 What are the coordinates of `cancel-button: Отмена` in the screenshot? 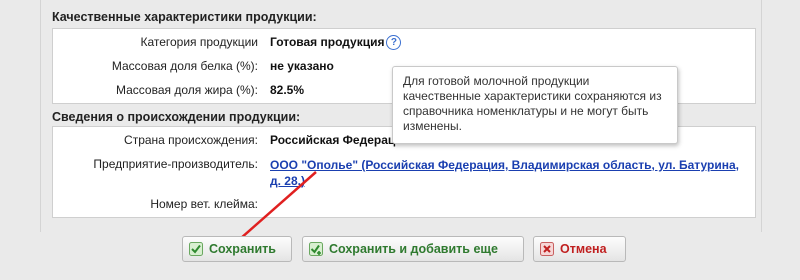 It's located at (579, 249).